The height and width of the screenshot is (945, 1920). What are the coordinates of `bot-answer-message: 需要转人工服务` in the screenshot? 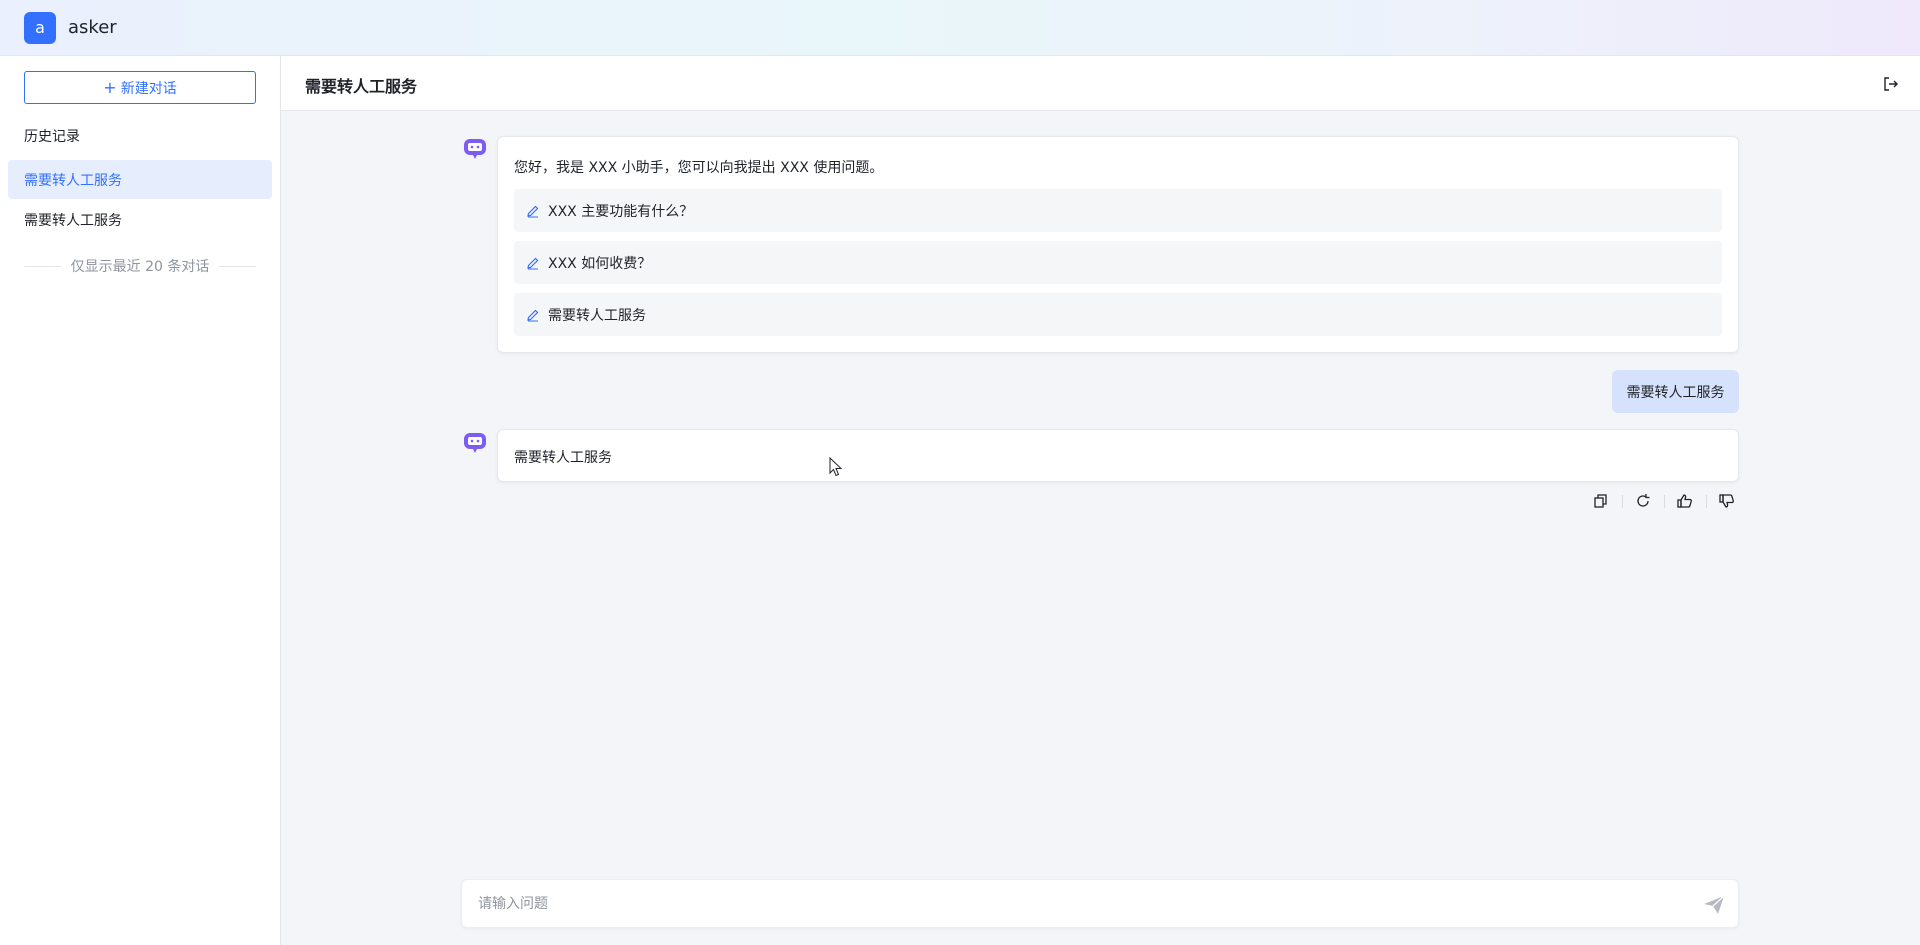 It's located at (1118, 455).